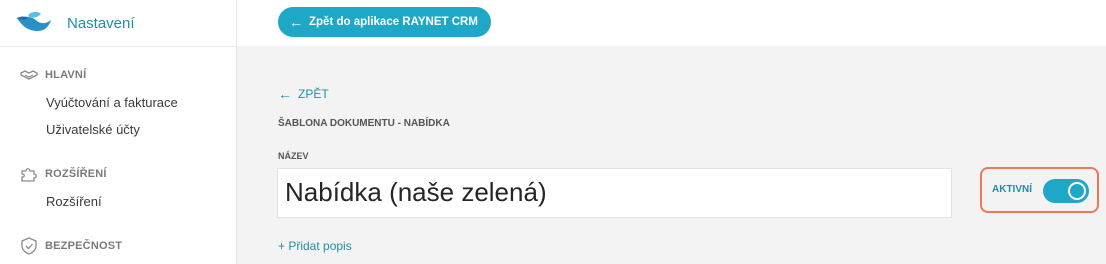  What do you see at coordinates (614, 193) in the screenshot?
I see `name-field: Nabídka (naše zelená)` at bounding box center [614, 193].